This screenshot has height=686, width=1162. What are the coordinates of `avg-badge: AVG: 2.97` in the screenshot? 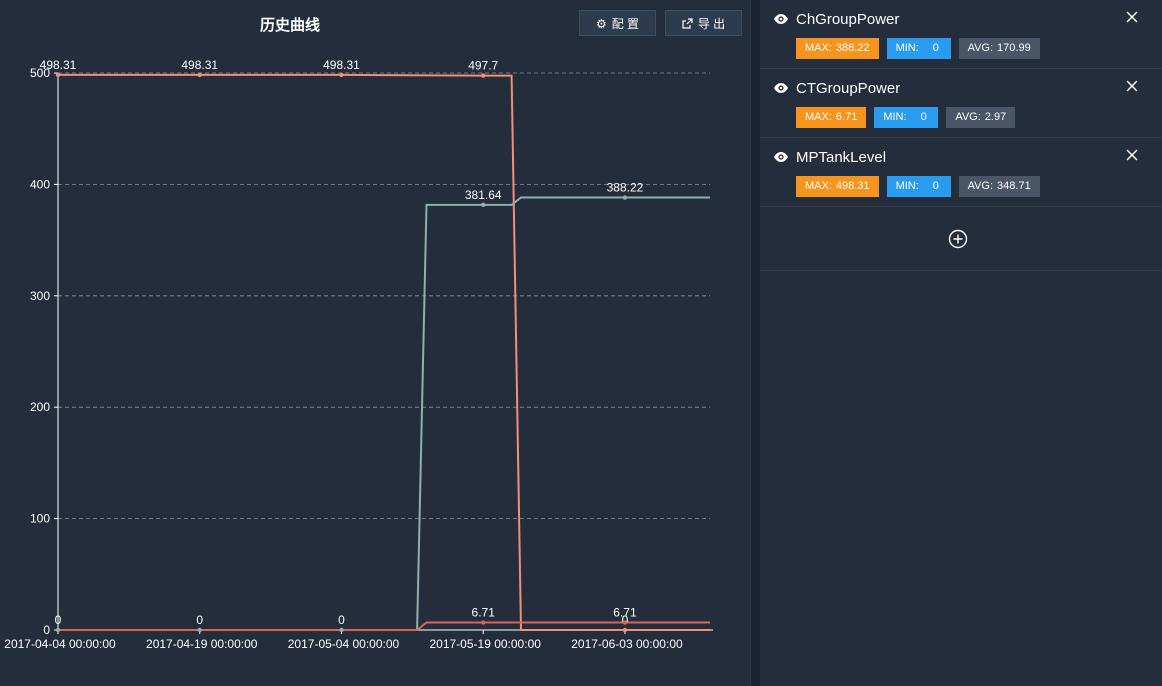 It's located at (981, 117).